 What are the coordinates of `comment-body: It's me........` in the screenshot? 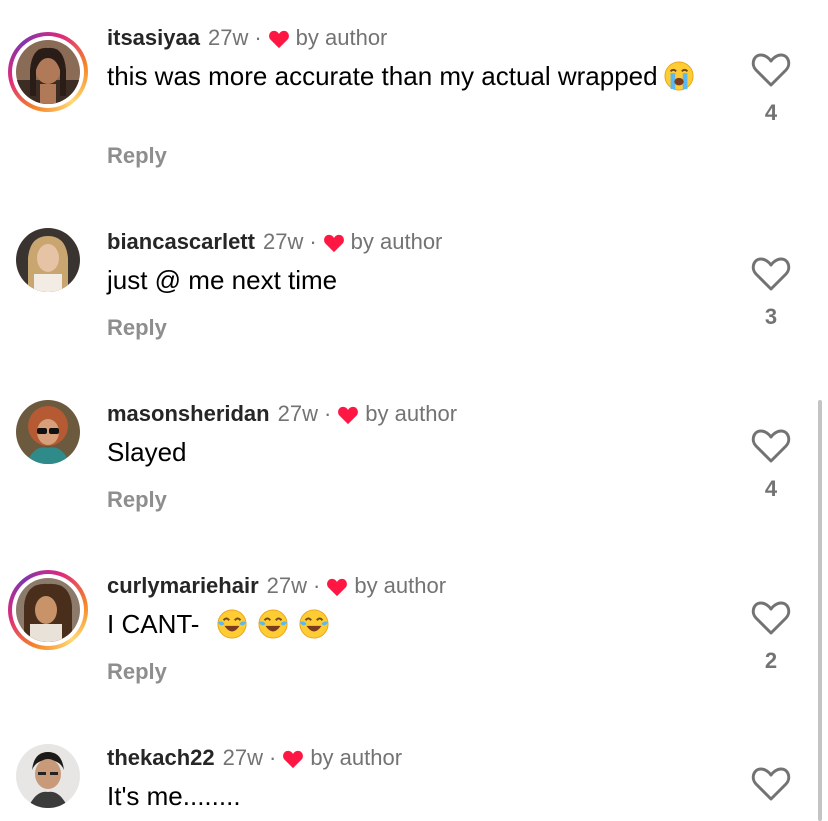 It's located at (174, 796).